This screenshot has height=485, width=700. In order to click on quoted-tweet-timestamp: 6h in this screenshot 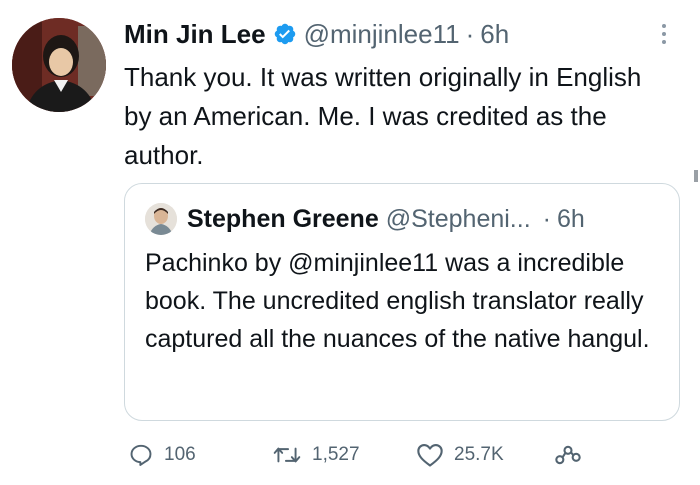, I will do `click(571, 219)`.